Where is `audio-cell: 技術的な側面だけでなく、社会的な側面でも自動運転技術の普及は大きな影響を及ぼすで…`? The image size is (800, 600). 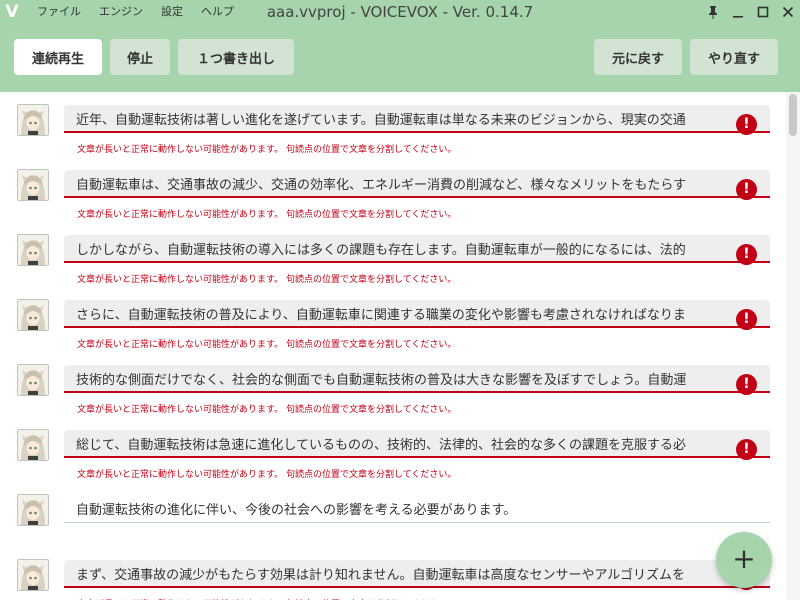
audio-cell: 技術的な側面だけでなく、社会的な側面でも自動運転技術の普及は大きな影響を及ぼすで… is located at coordinates (393, 384).